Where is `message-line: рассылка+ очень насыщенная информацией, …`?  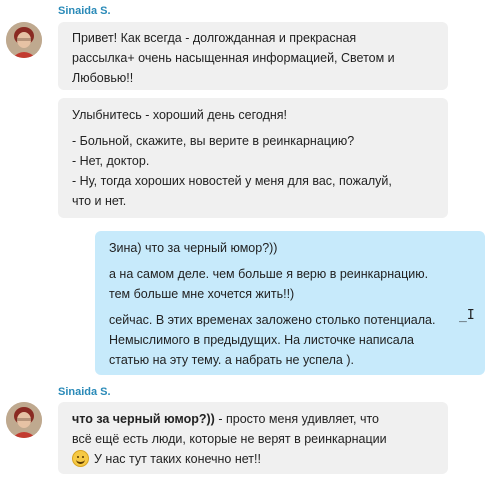 message-line: рассылка+ очень насыщенная информацией, … is located at coordinates (233, 58).